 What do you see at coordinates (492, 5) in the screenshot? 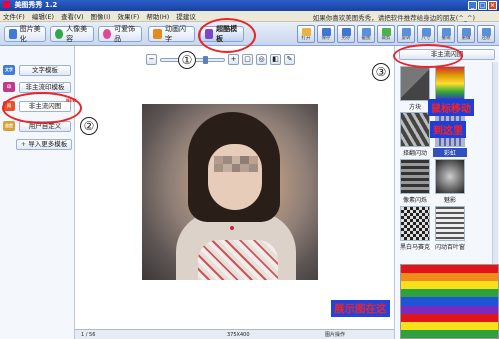
I see `close-button: ×` at bounding box center [492, 5].